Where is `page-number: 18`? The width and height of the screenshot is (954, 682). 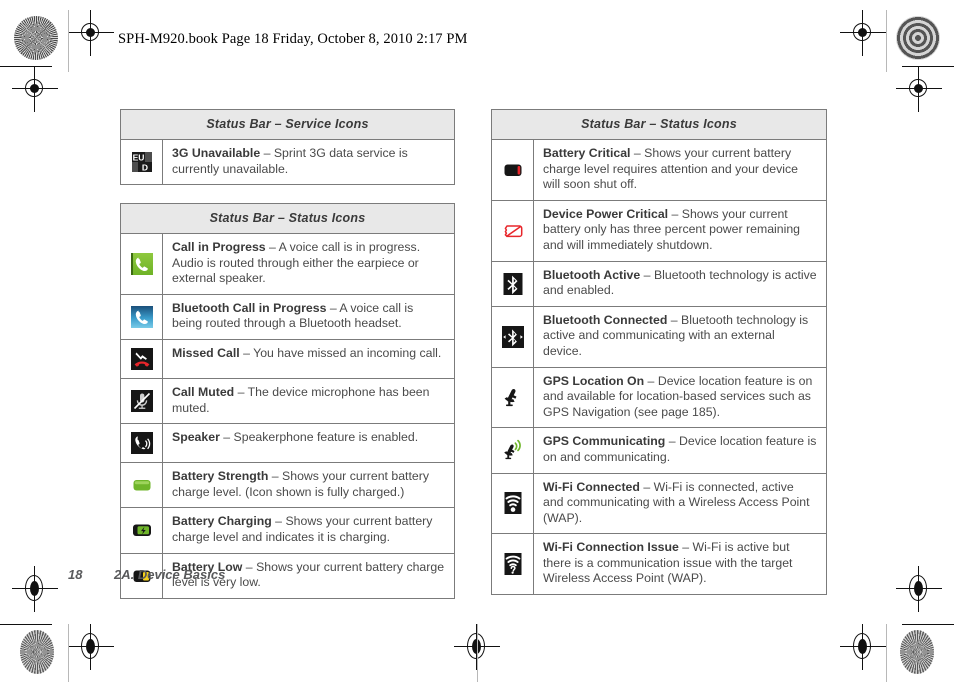
page-number: 18 is located at coordinates (75, 574).